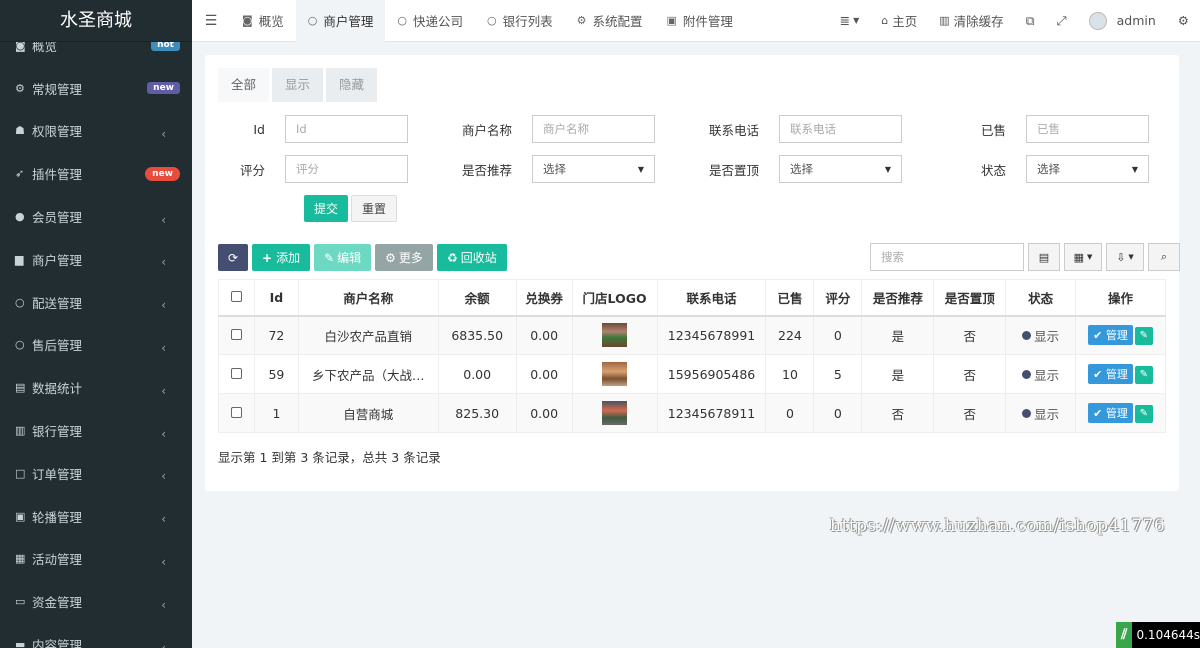  What do you see at coordinates (970, 298) in the screenshot?
I see `header-top: 是否置顶` at bounding box center [970, 298].